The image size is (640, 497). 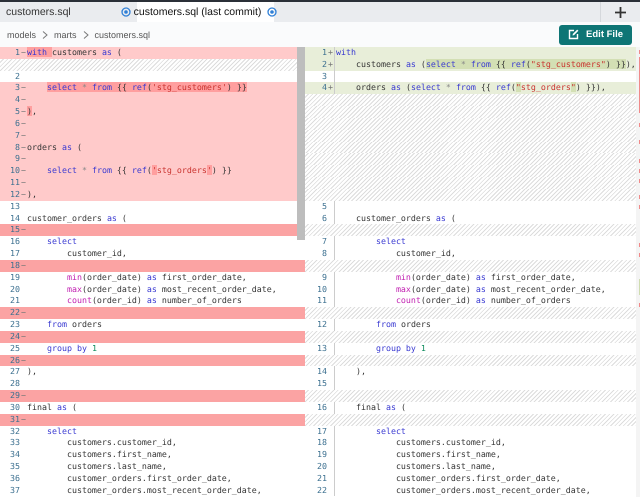 I want to click on line-number: 37, so click(x=14, y=490).